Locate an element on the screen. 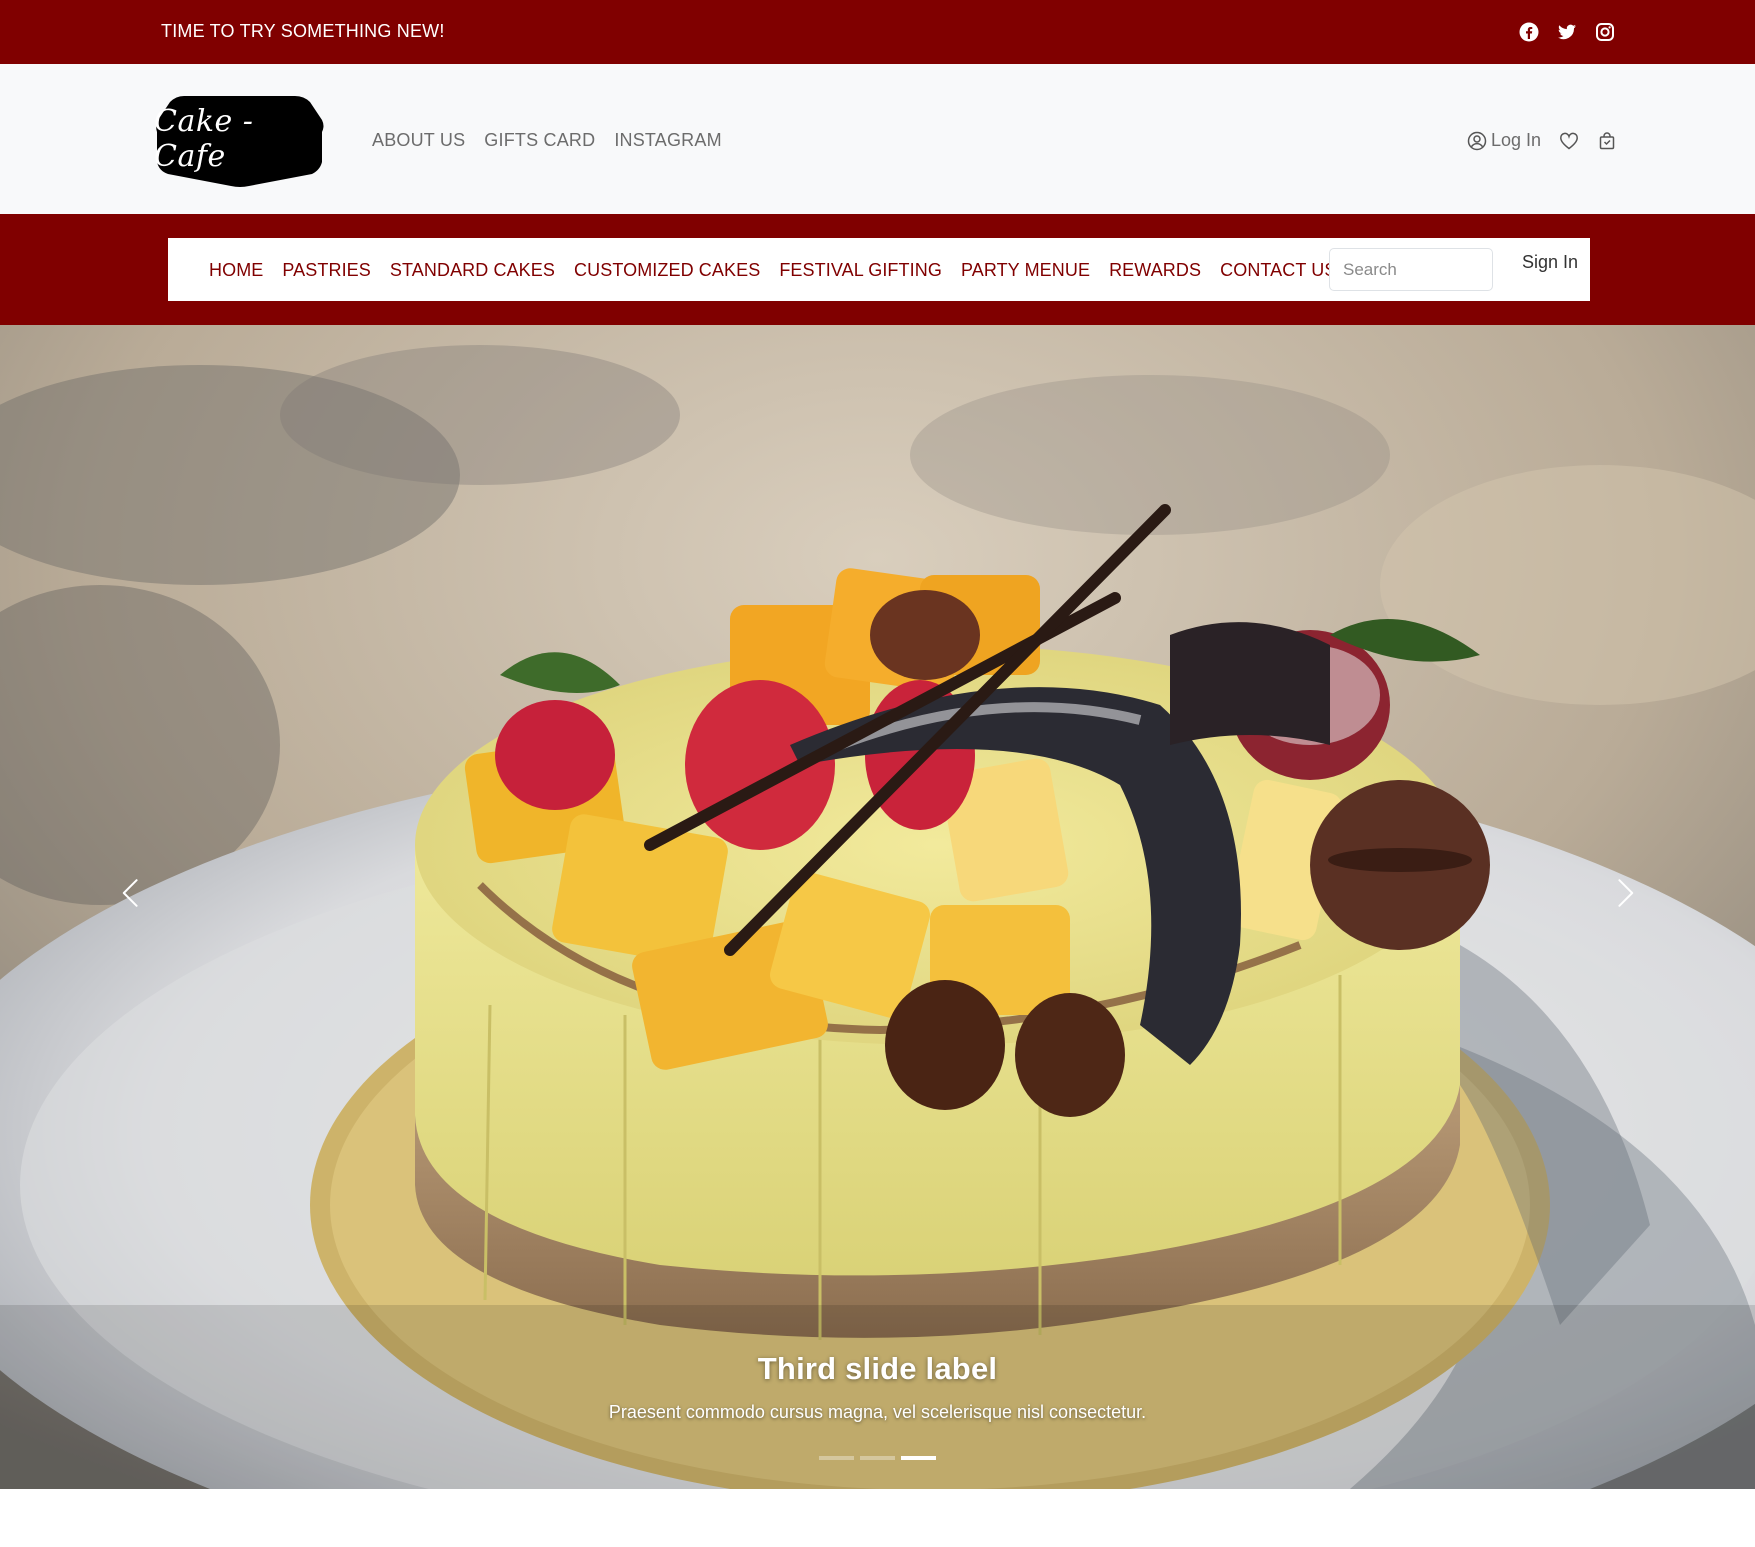 This screenshot has width=1755, height=1547. instagram-icon is located at coordinates (1605, 32).